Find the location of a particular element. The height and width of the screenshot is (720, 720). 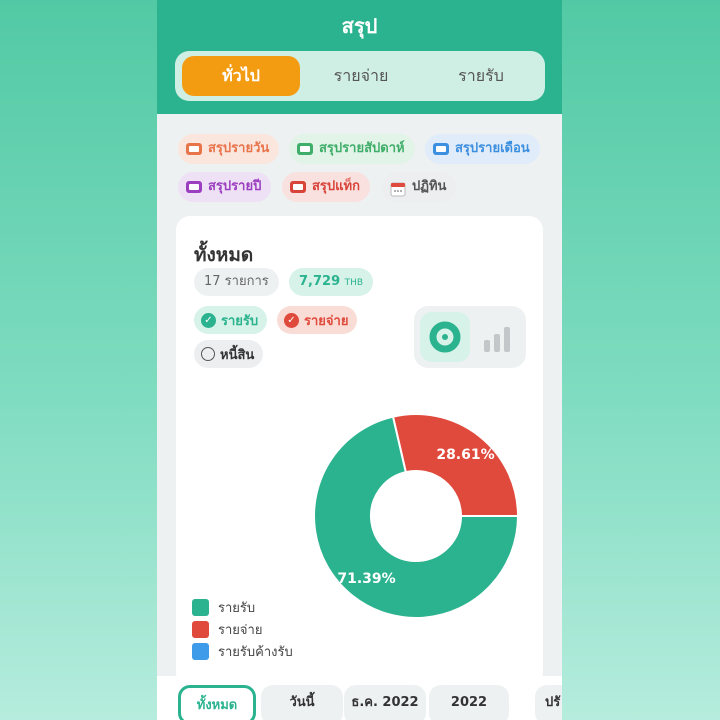

daily-summary-chip: สรุปรายวัน is located at coordinates (229, 149).